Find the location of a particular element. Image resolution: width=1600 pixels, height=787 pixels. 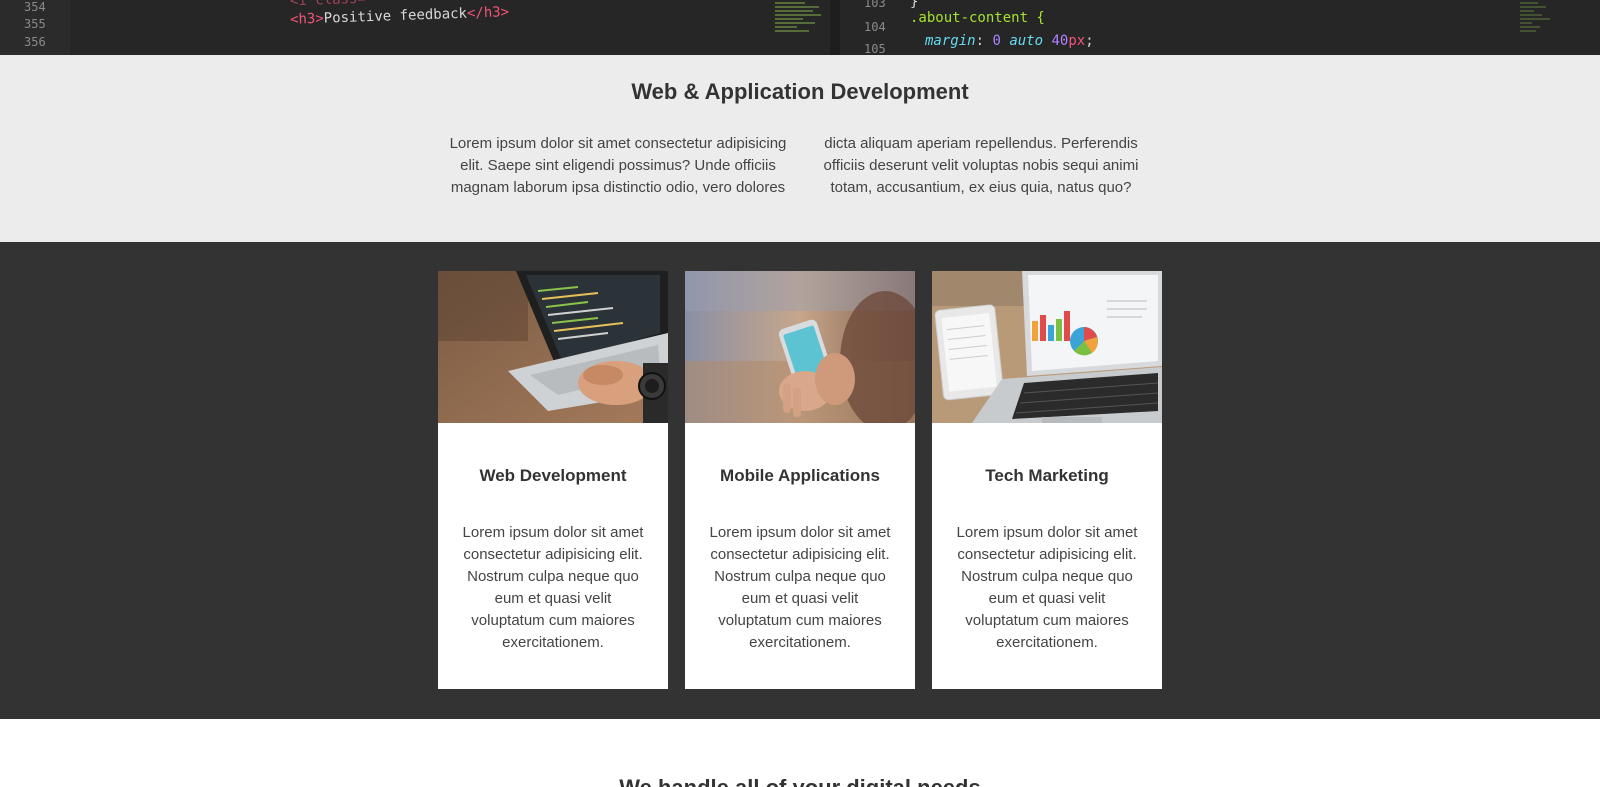

card-title: Web Development is located at coordinates (553, 475).